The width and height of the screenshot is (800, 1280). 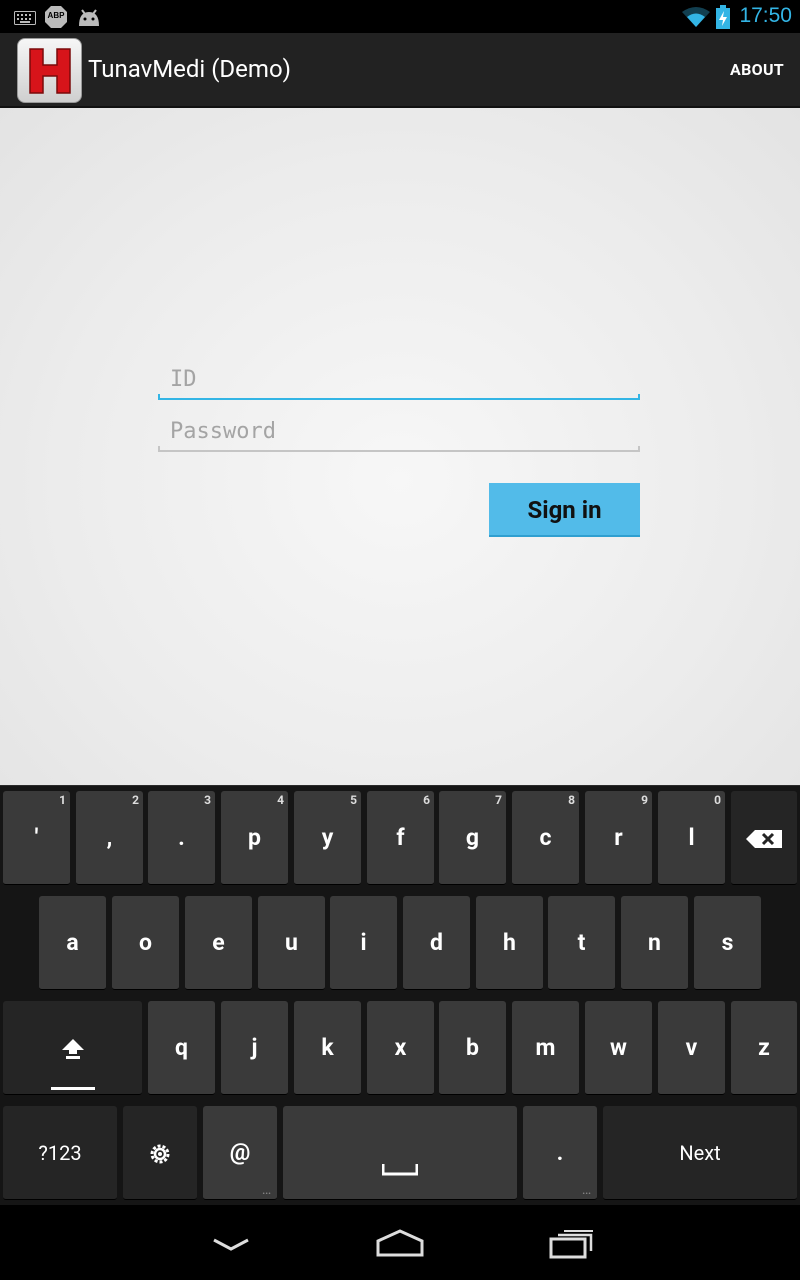 I want to click on shift-arrow-icon, so click(x=72, y=1048).